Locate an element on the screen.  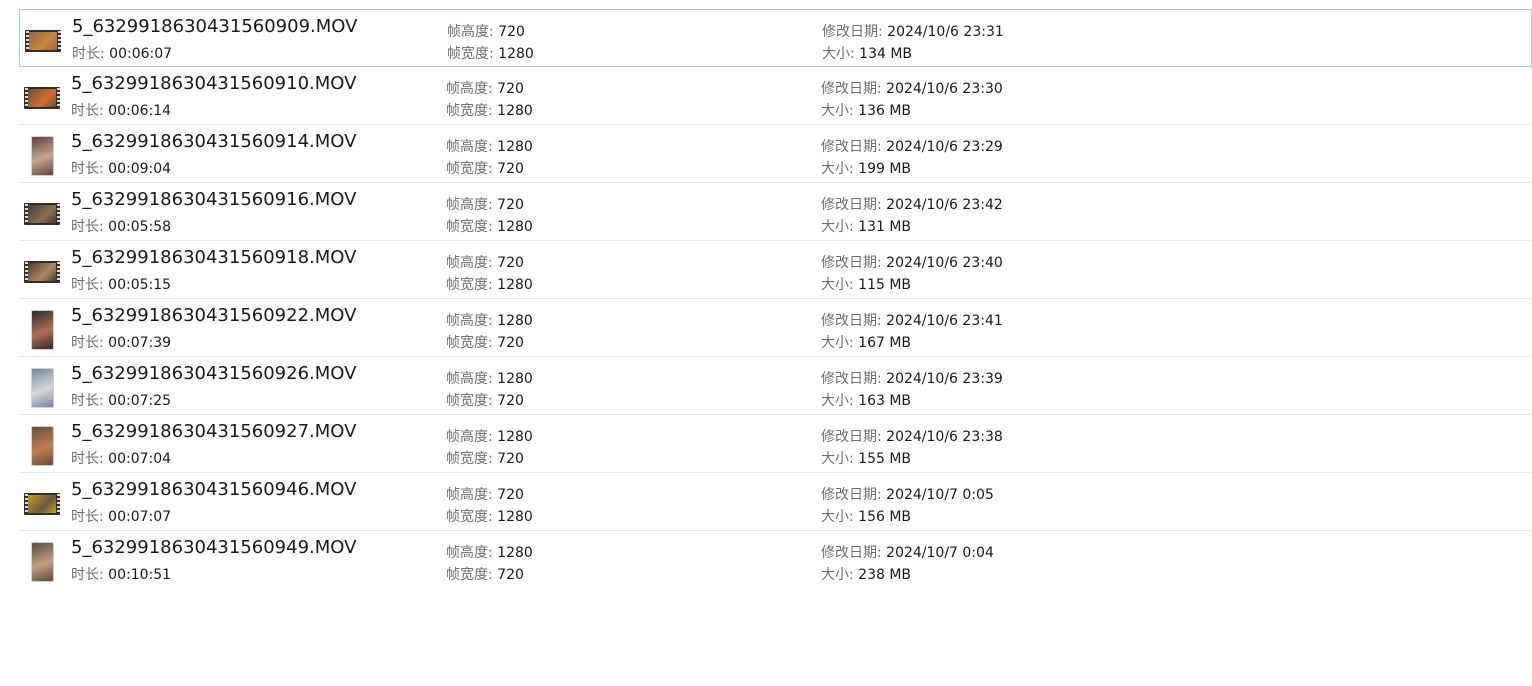
modified-date-field: 修改日期: 2024/10/6 23:41 is located at coordinates (912, 320).